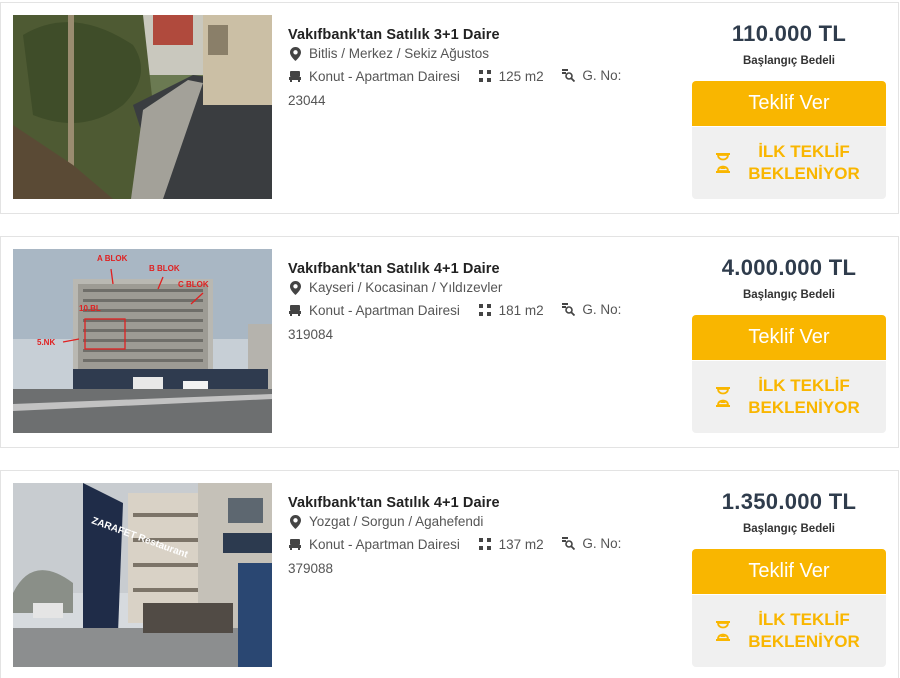 The width and height of the screenshot is (900, 678). I want to click on price-value: 4.000.000 TL, so click(789, 267).